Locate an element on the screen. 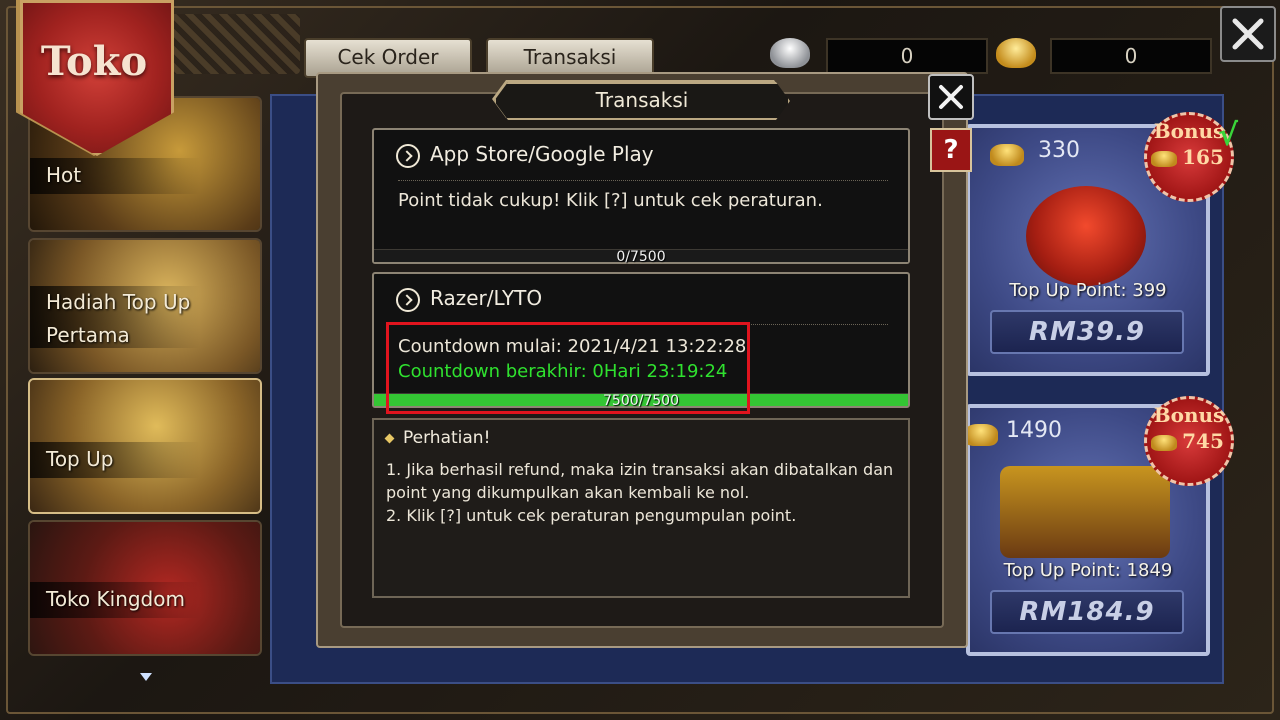 The image size is (1280, 720). bonus-label: Bonus is located at coordinates (1189, 415).